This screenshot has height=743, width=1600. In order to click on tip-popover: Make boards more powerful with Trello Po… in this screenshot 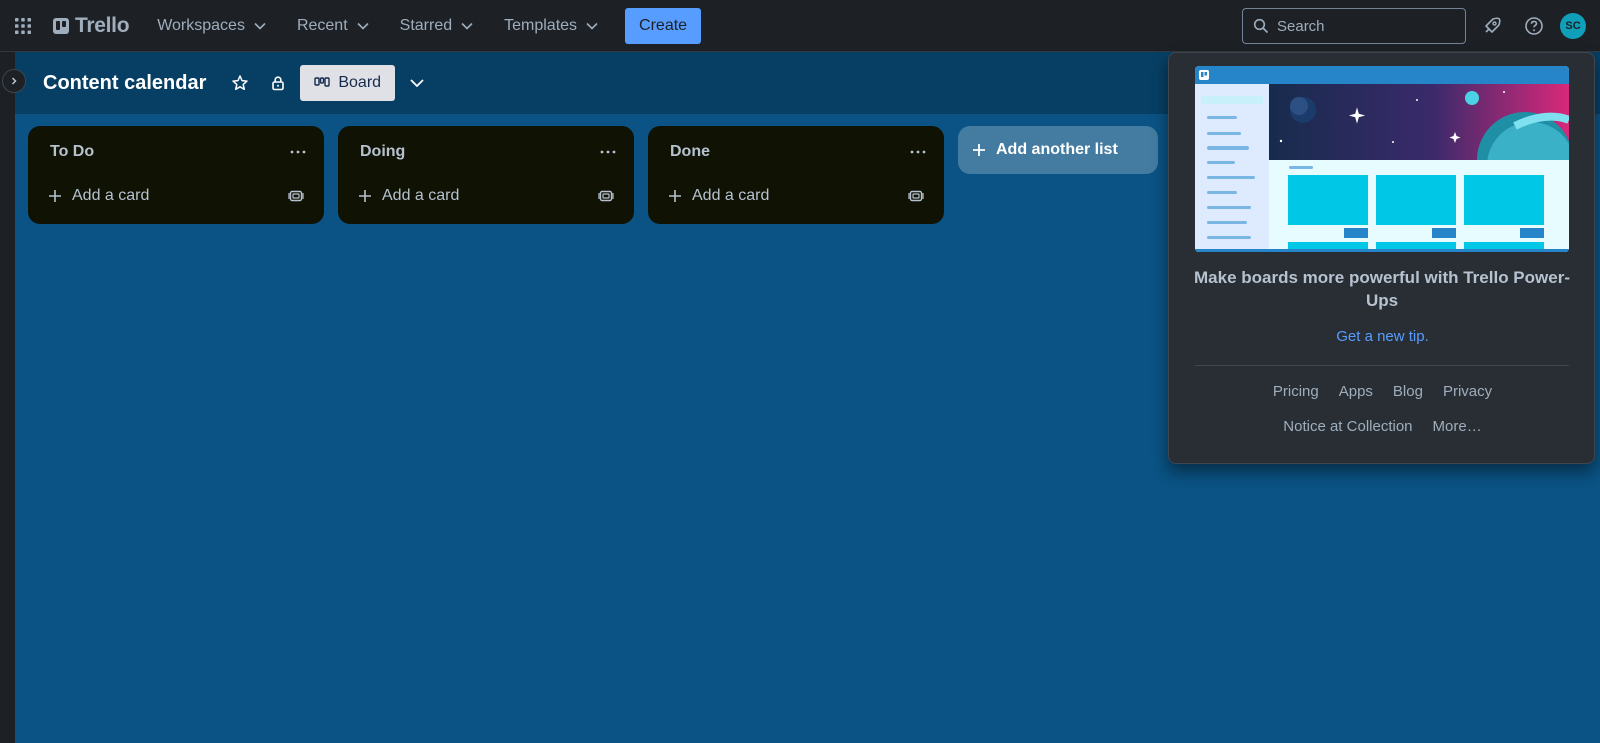, I will do `click(1381, 258)`.